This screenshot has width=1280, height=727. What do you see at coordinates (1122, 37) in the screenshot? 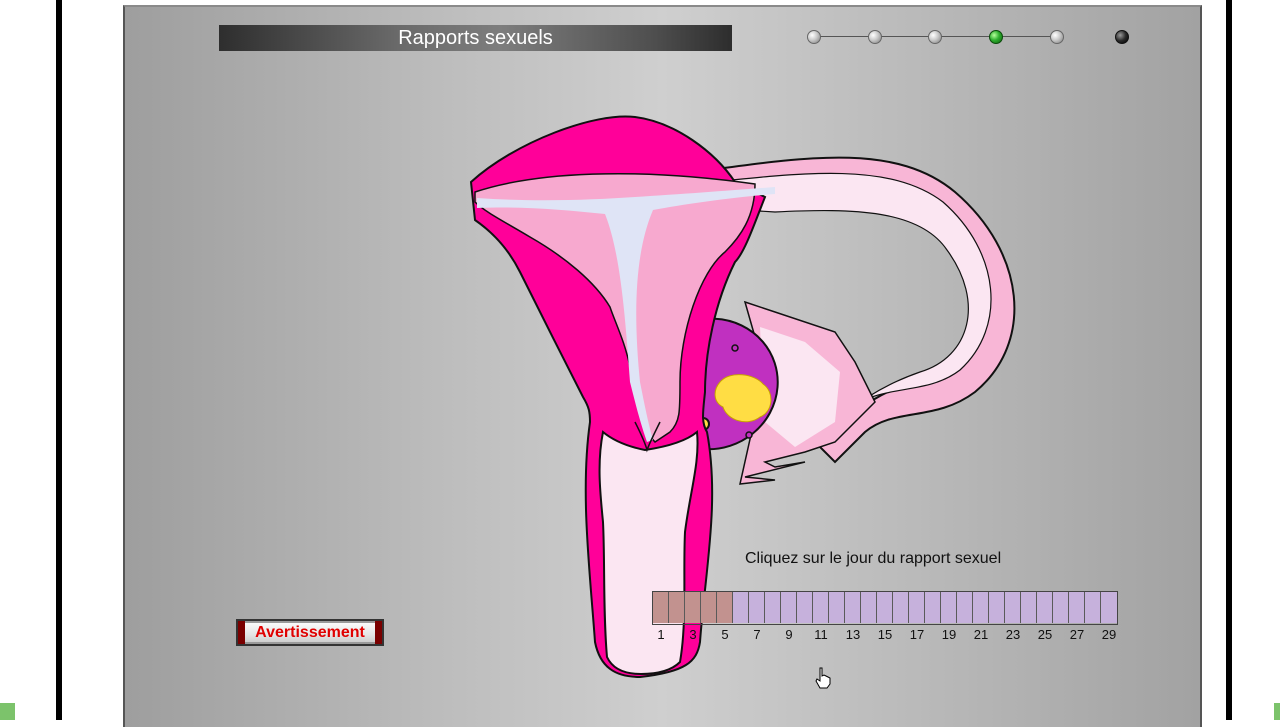
I see `step-end-dot` at bounding box center [1122, 37].